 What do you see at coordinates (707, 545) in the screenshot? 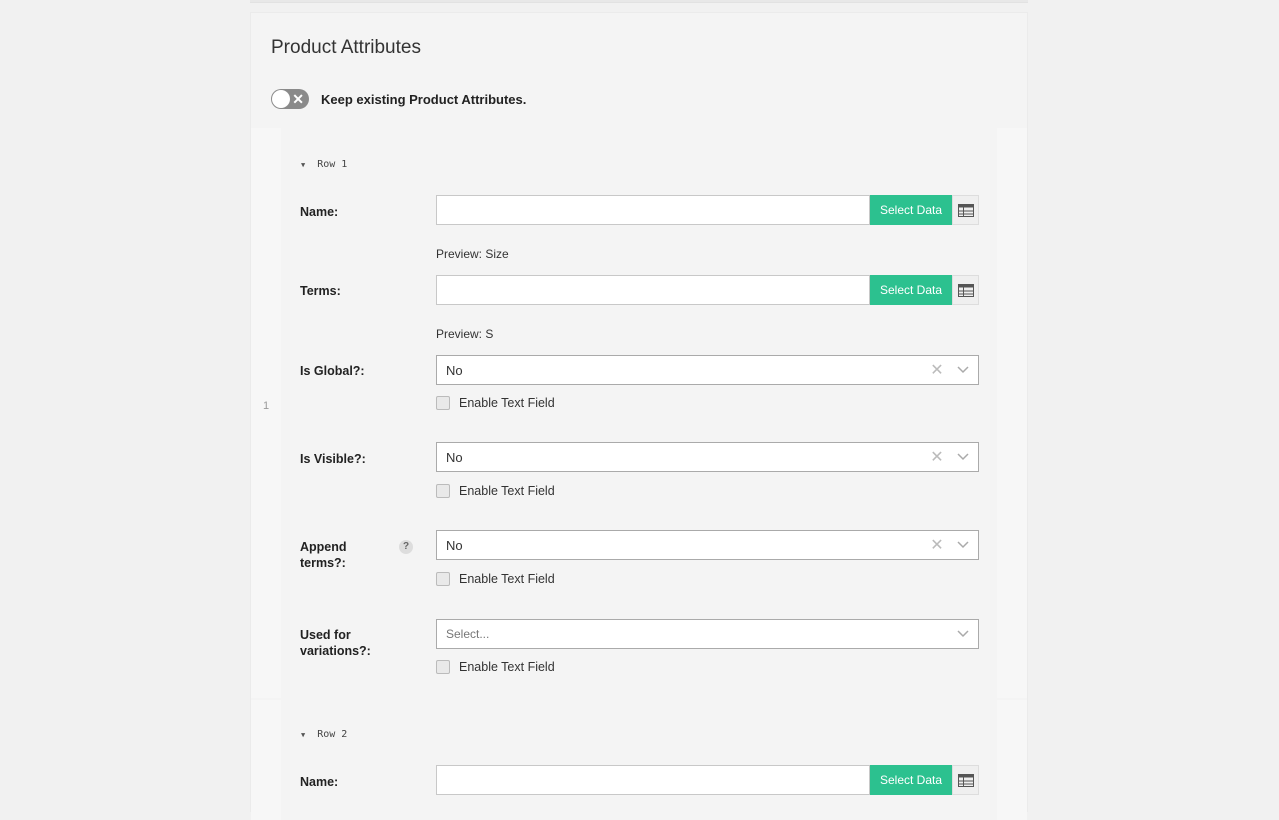
I see `append-terms-select: No ✕` at bounding box center [707, 545].